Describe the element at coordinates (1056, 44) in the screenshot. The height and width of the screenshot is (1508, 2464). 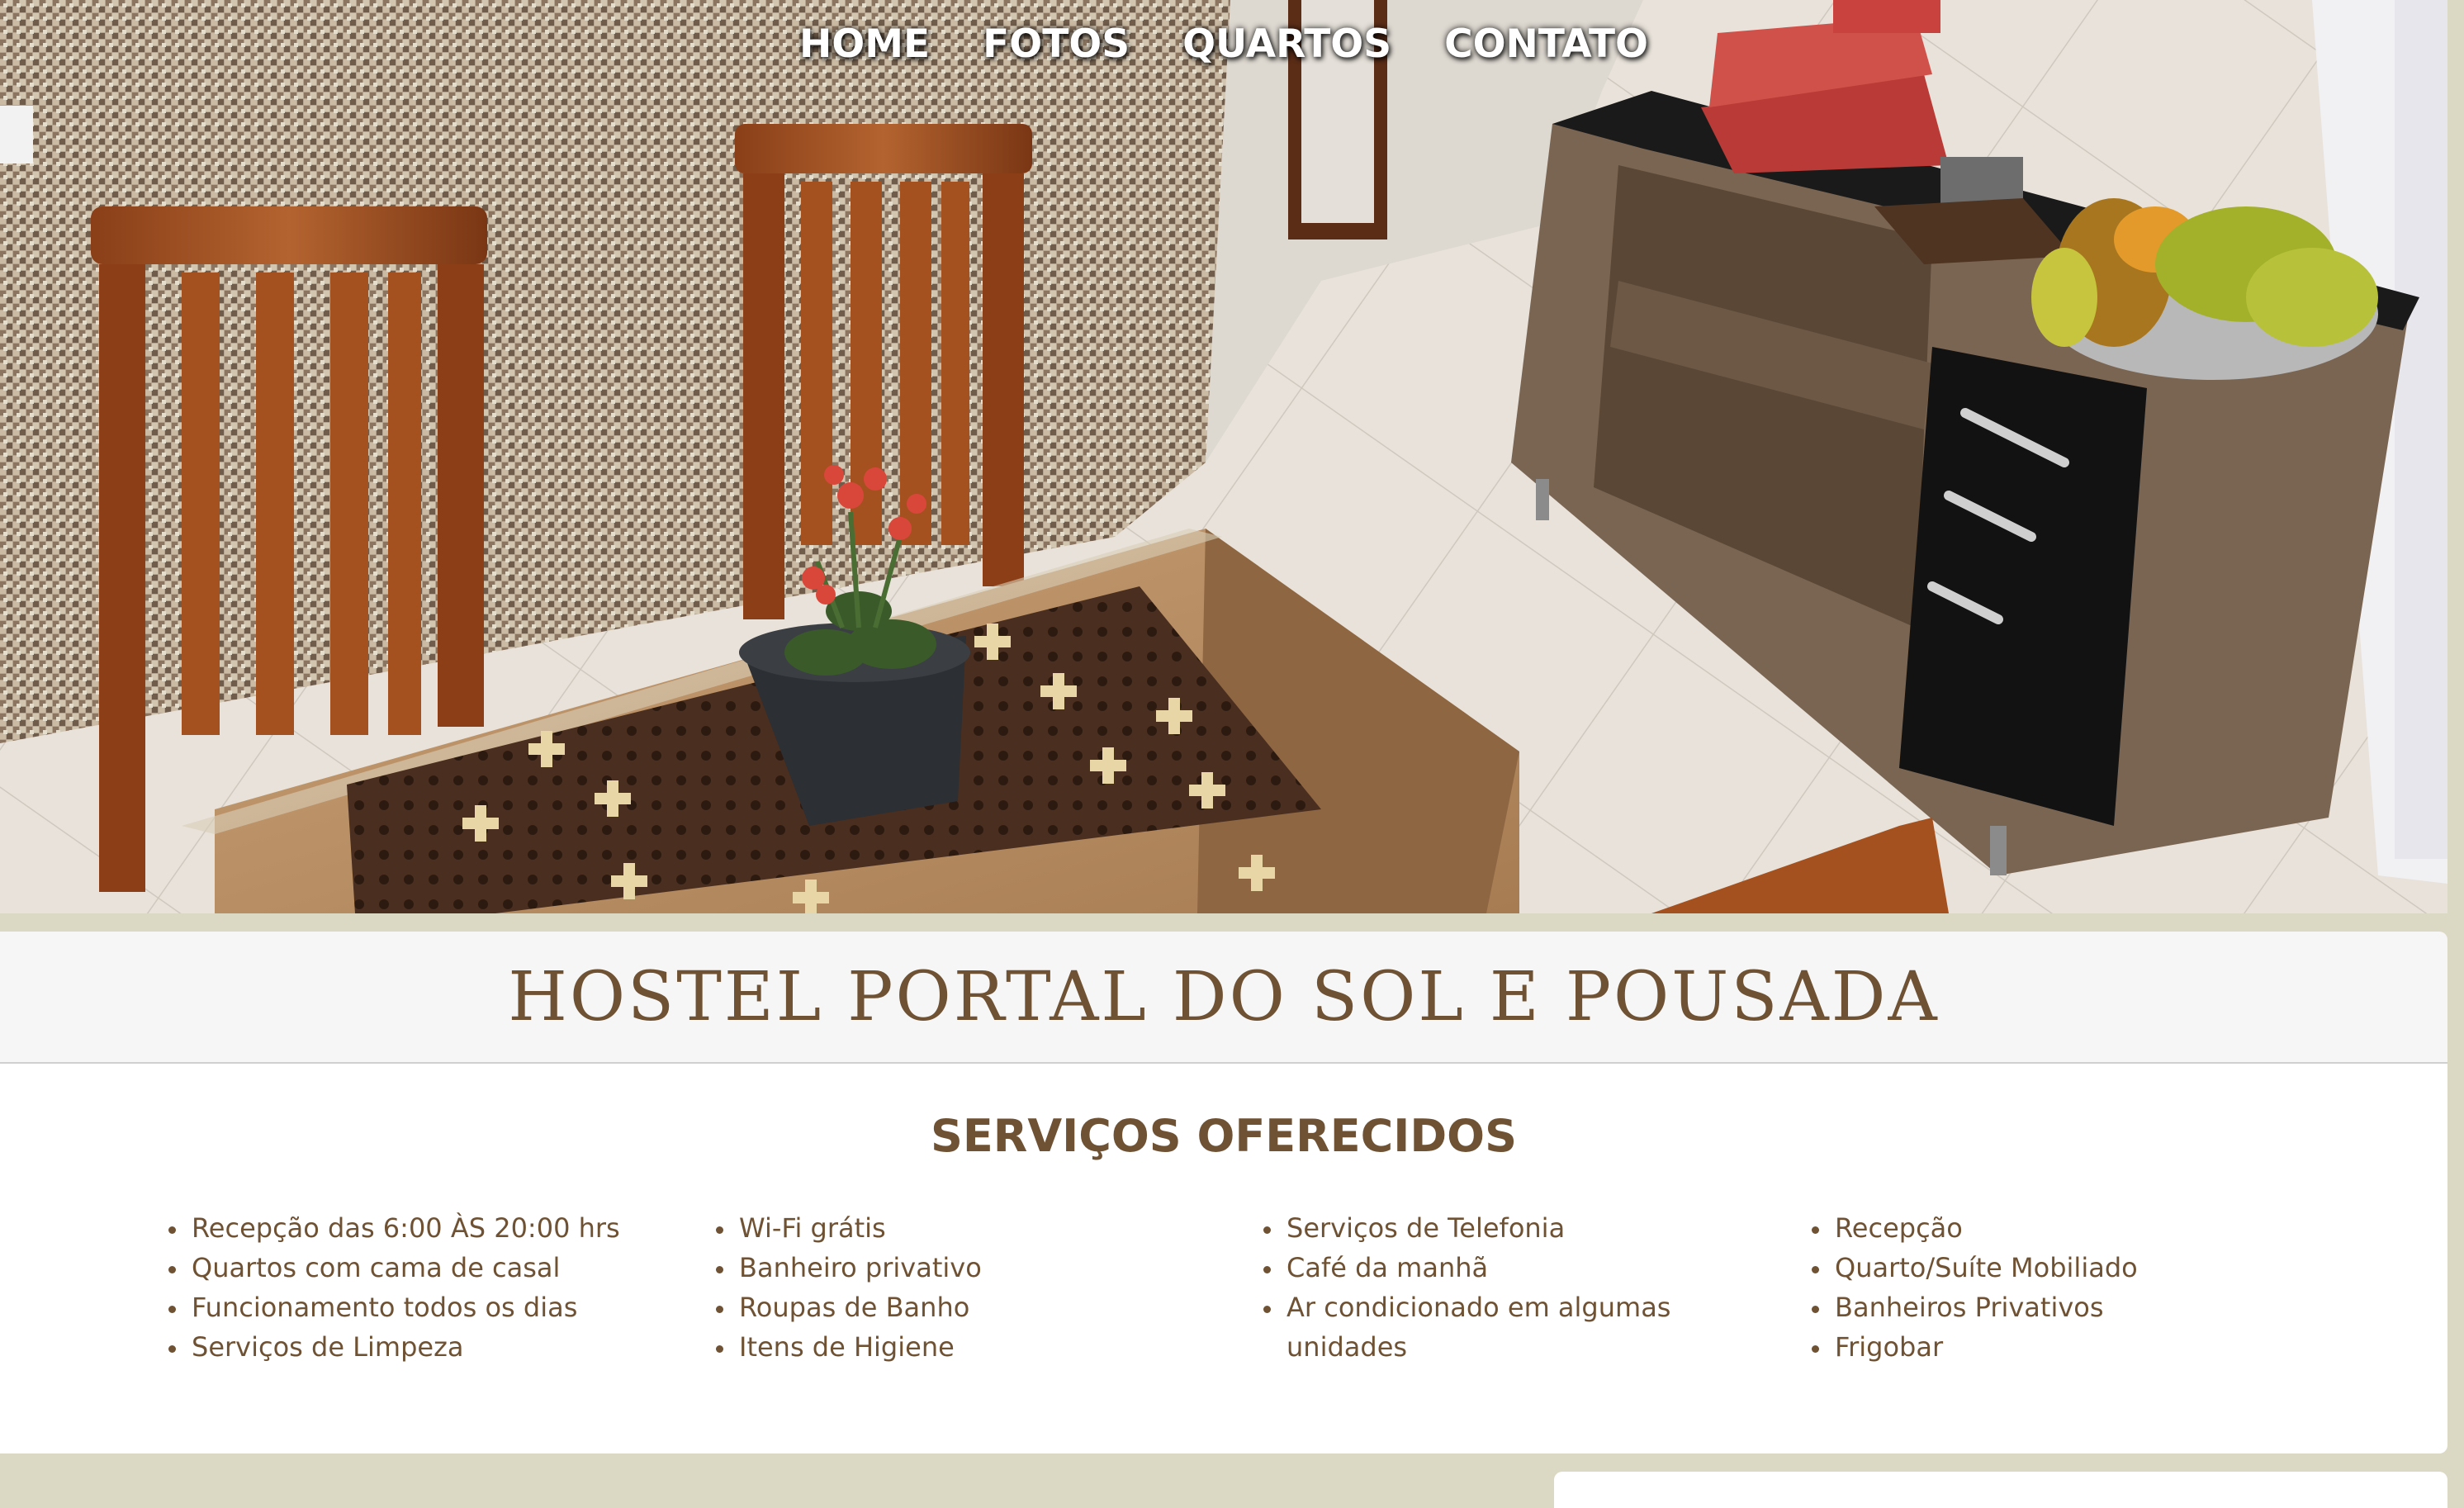
I see `nav-fotos-link: FOTOS` at that location.